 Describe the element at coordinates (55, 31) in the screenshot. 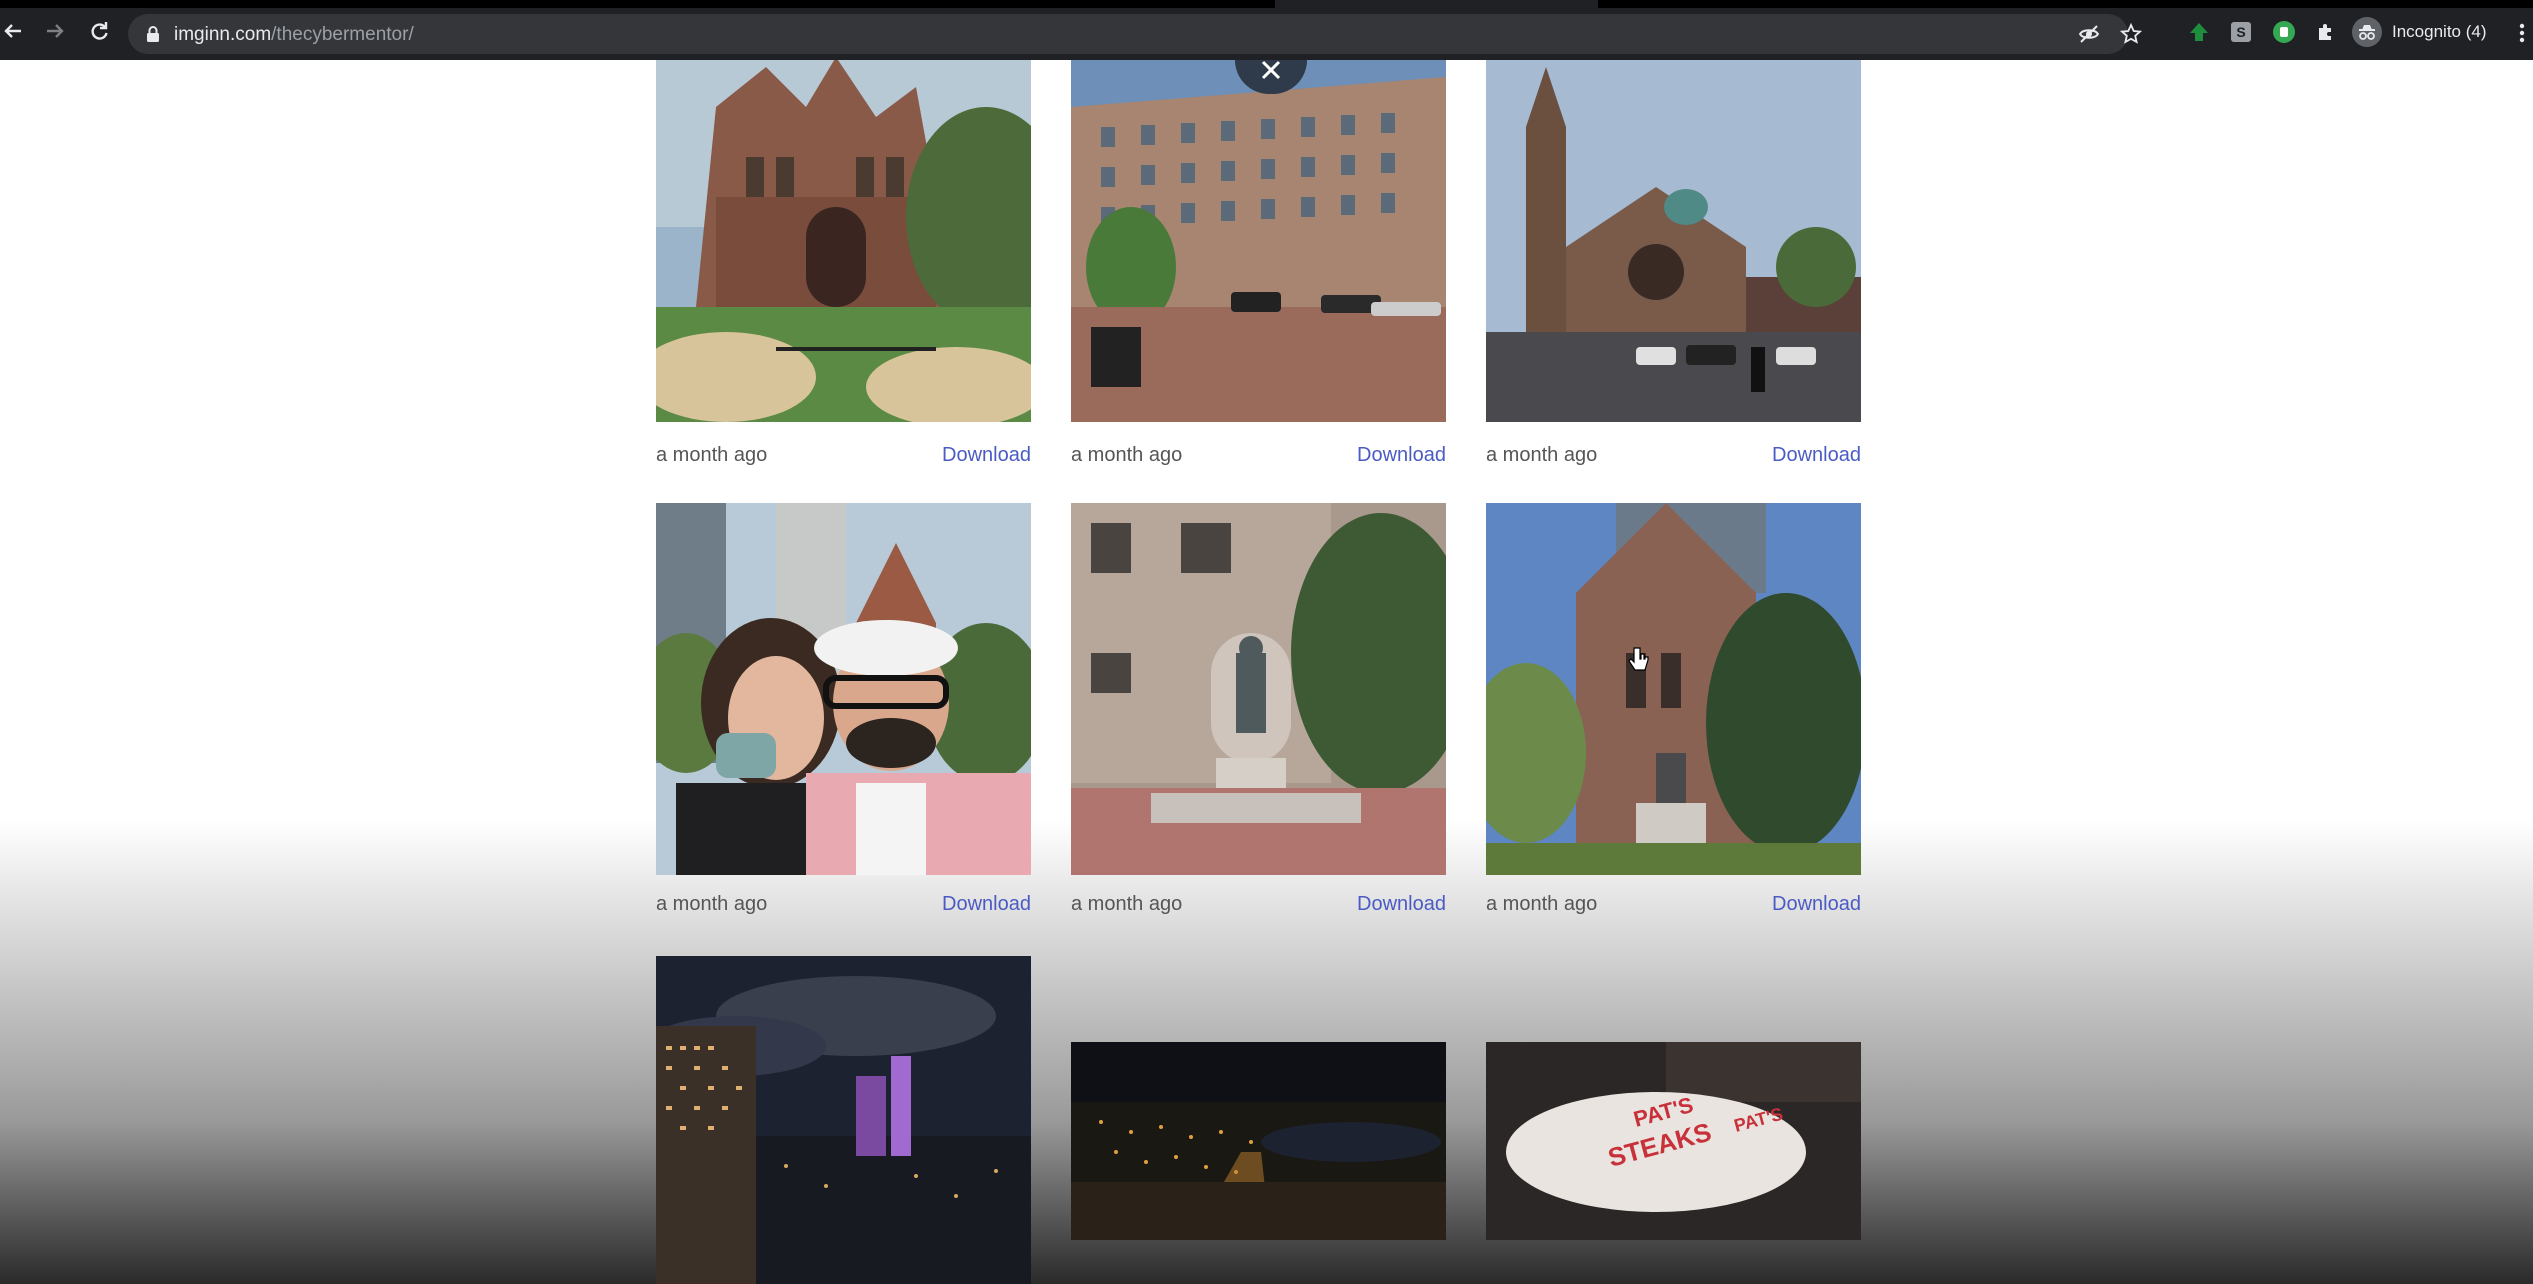

I see `forward-icon` at that location.